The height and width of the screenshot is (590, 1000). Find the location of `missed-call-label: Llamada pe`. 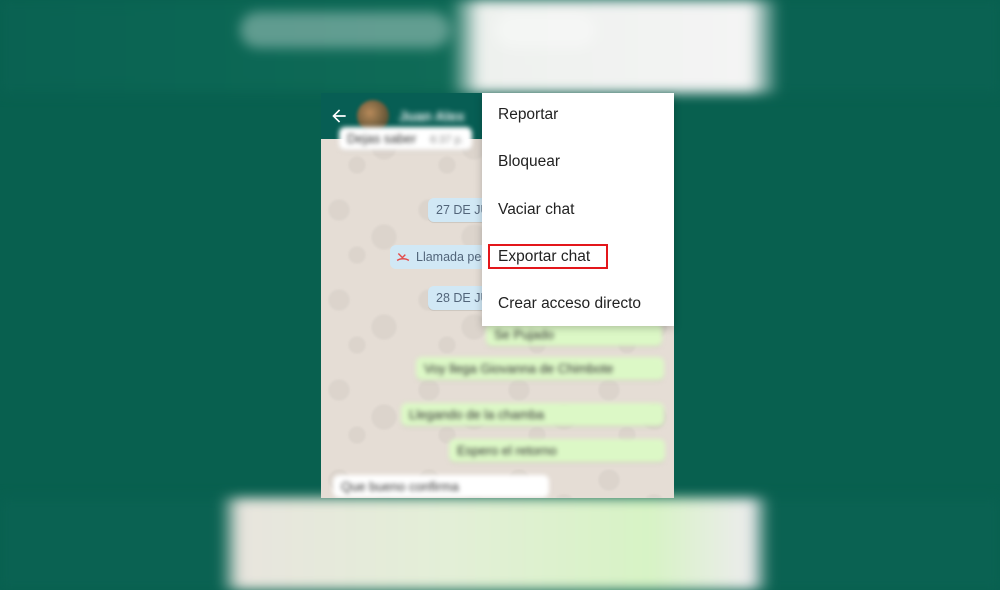

missed-call-label: Llamada pe is located at coordinates (449, 257).